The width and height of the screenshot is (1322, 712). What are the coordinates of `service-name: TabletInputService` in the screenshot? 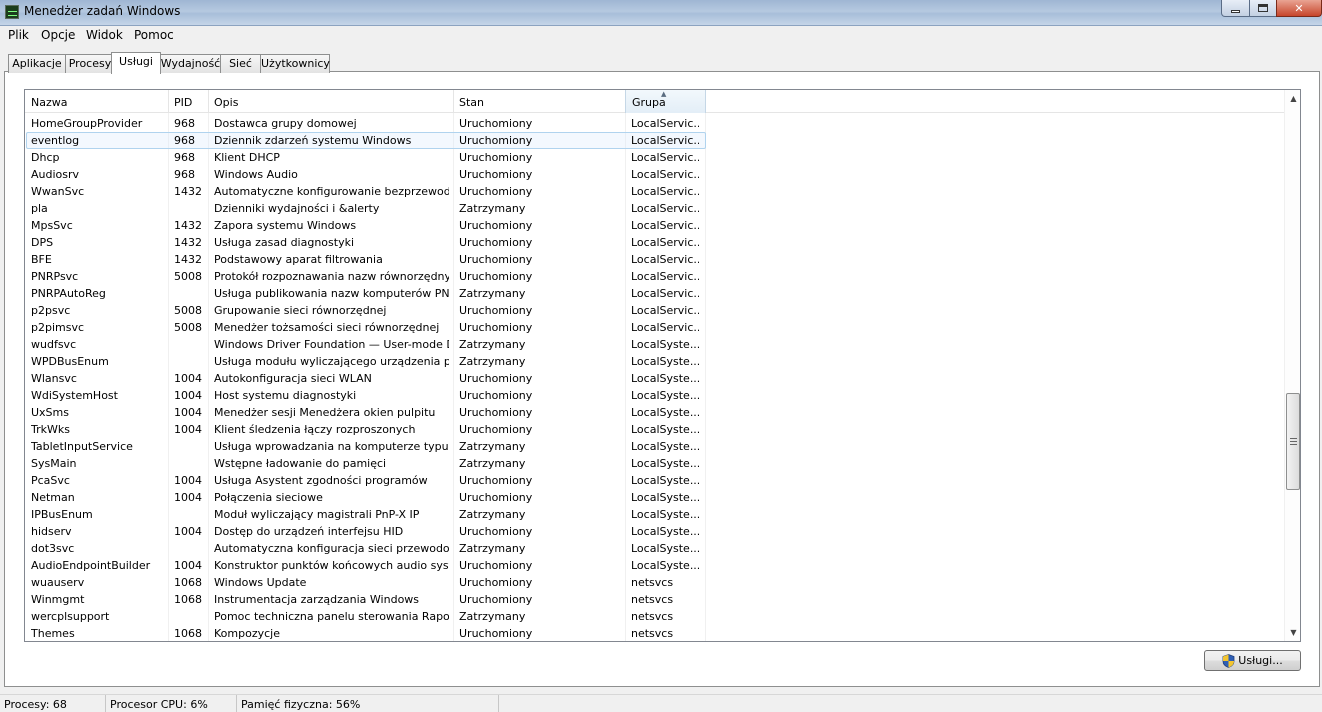 It's located at (82, 446).